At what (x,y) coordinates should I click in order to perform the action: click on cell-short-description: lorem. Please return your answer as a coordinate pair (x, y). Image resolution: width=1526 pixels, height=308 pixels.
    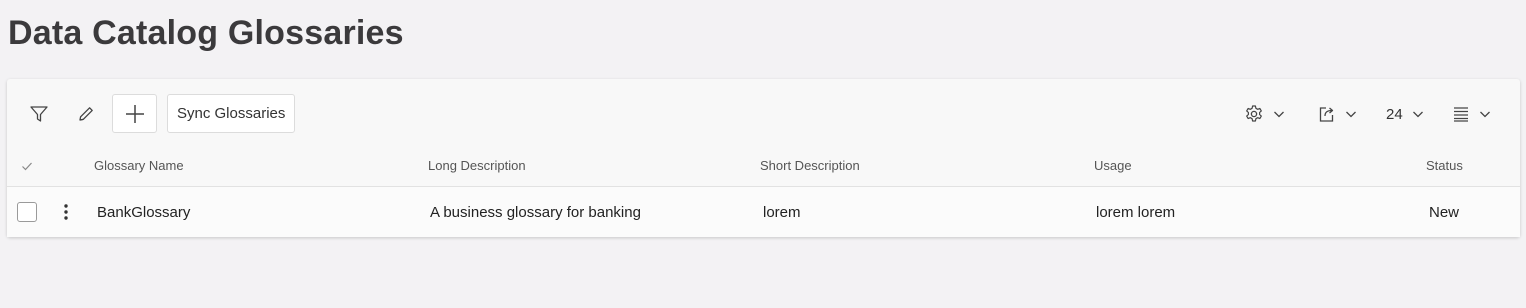
    Looking at the image, I should click on (782, 212).